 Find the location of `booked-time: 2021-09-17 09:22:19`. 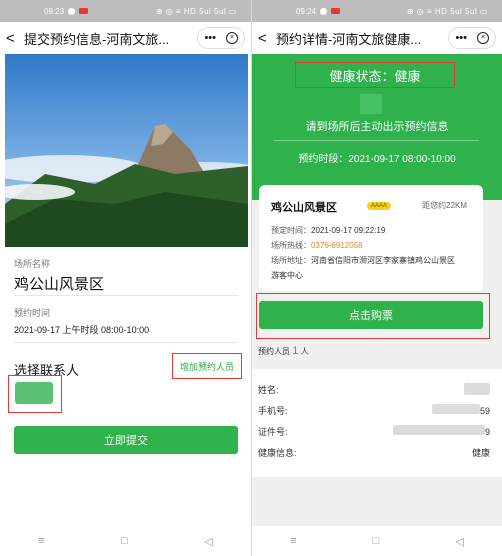

booked-time: 2021-09-17 09:22:19 is located at coordinates (348, 230).